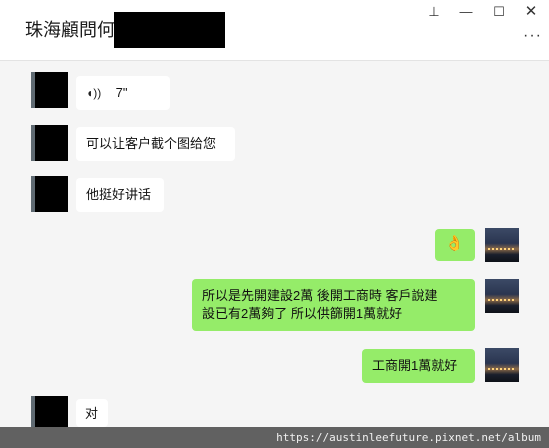 The height and width of the screenshot is (448, 549). What do you see at coordinates (499, 12) in the screenshot?
I see `maximize-icon: ☐` at bounding box center [499, 12].